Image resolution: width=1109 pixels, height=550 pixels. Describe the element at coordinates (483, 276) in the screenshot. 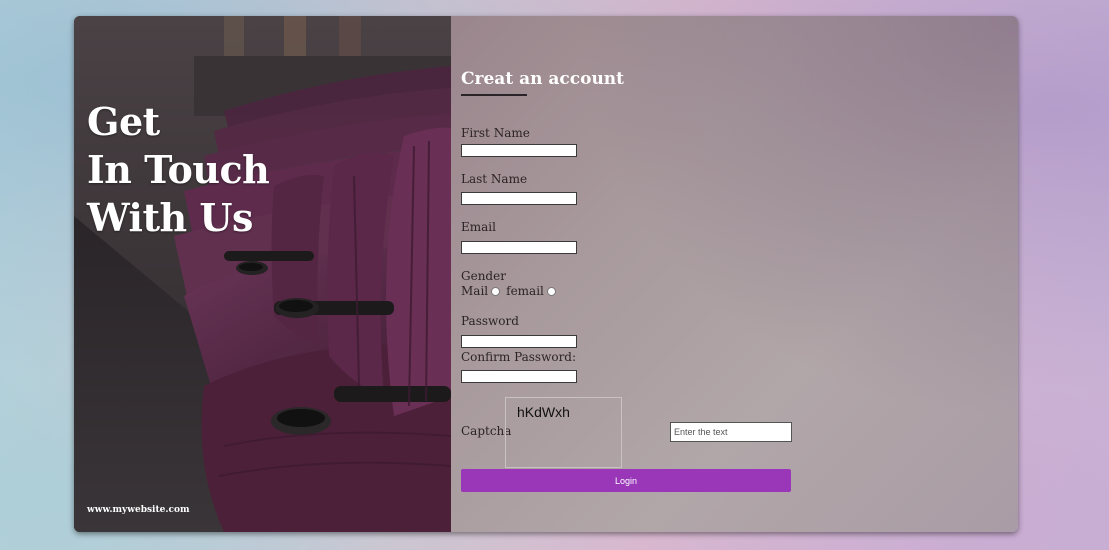

I see `gender-label: Gender` at that location.